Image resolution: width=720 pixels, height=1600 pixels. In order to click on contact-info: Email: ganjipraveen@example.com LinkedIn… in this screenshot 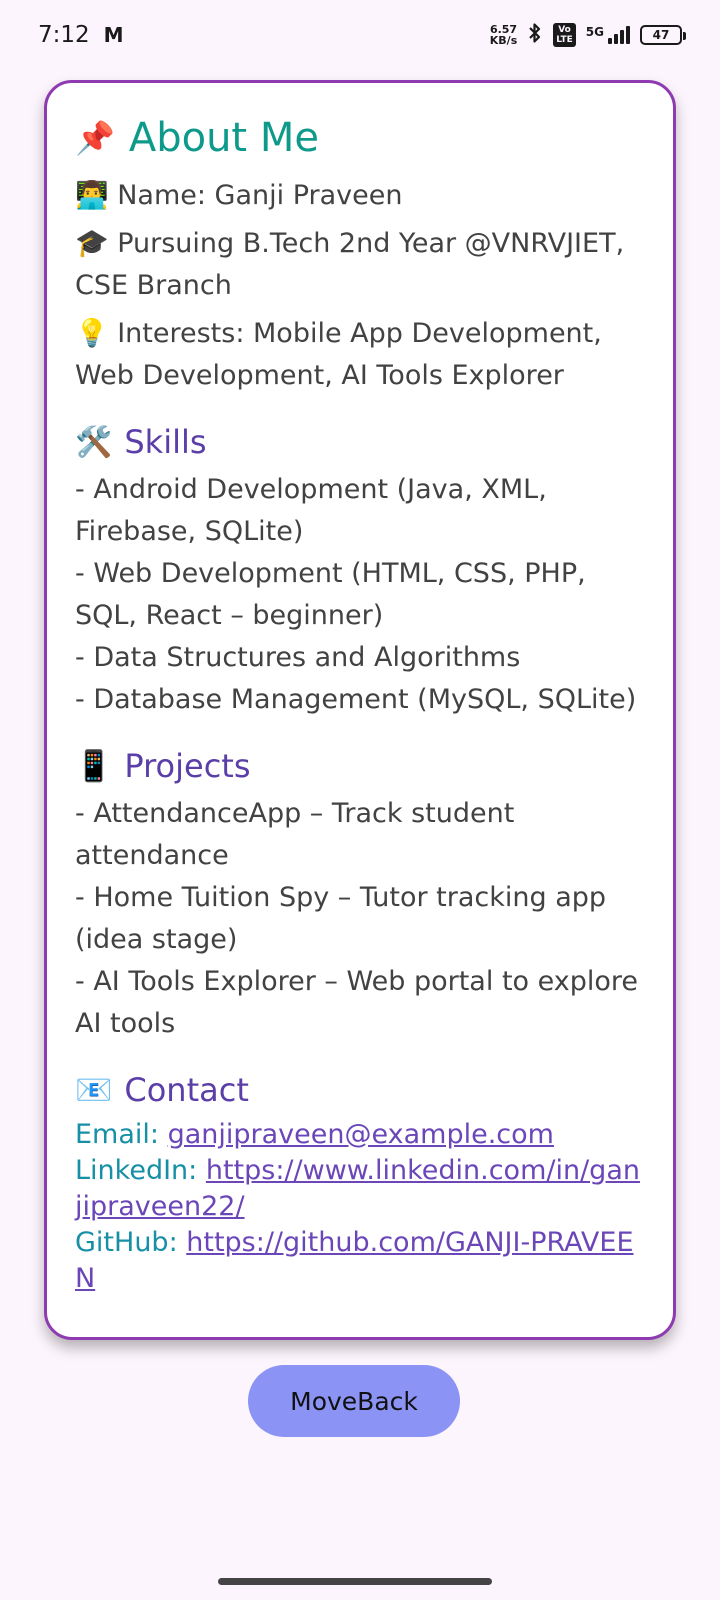, I will do `click(360, 1207)`.